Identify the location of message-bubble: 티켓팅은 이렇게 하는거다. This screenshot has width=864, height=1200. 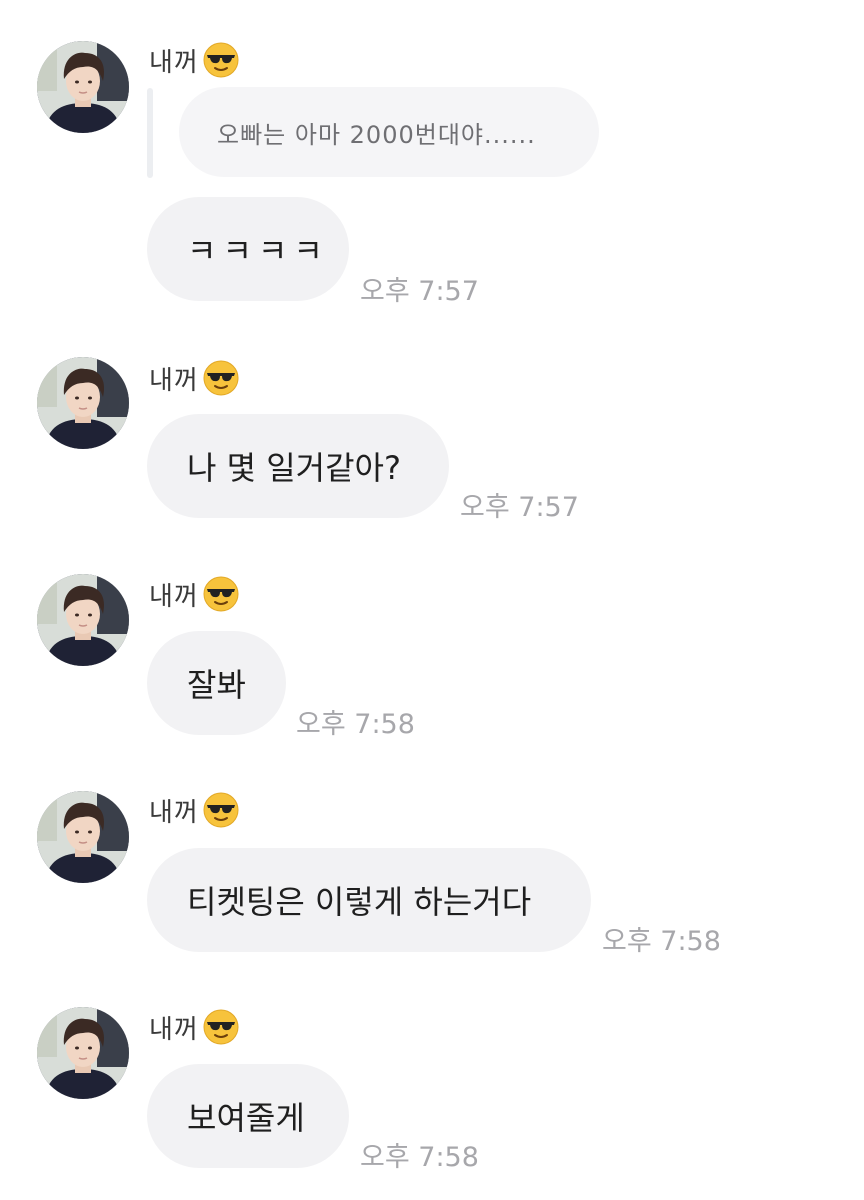
(369, 900).